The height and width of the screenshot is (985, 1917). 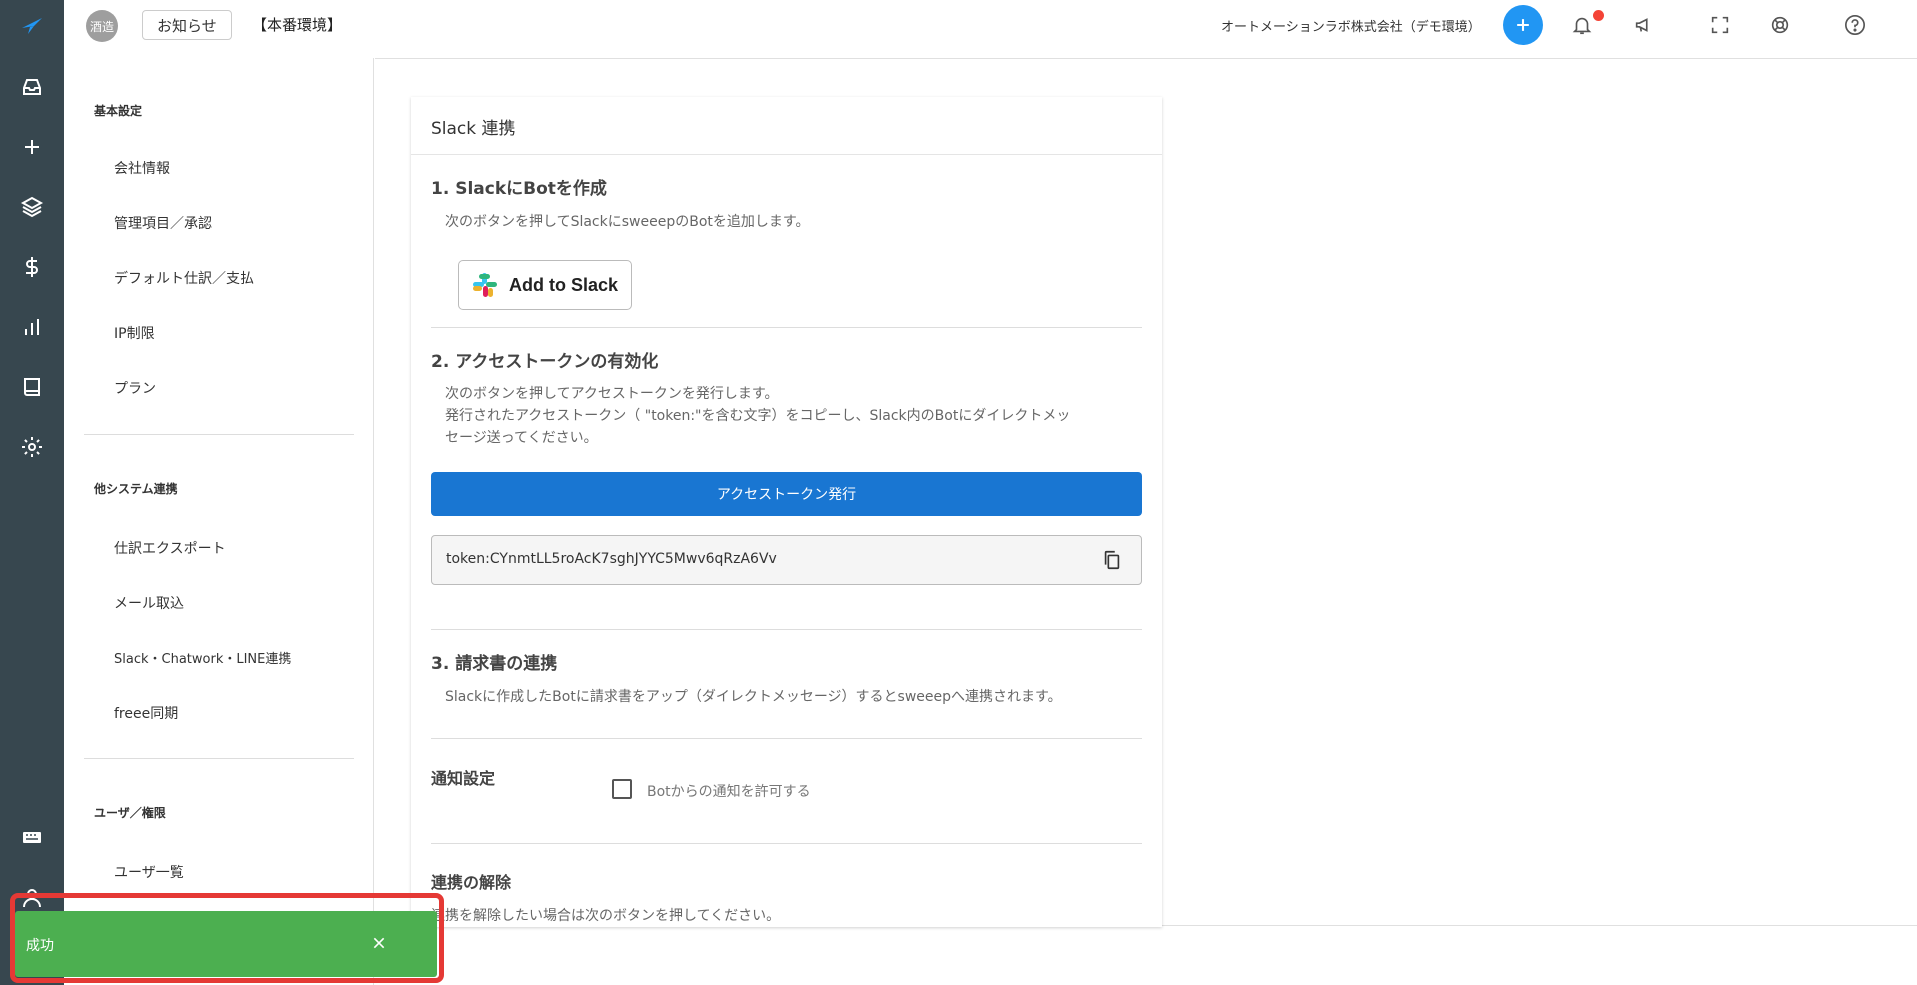 I want to click on nav-item-management: 管理項目／承認, so click(x=163, y=223).